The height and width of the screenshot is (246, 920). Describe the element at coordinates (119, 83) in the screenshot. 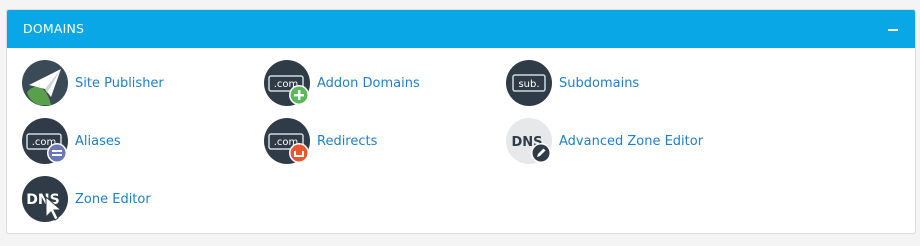

I see `item-label: Site Publisher` at that location.